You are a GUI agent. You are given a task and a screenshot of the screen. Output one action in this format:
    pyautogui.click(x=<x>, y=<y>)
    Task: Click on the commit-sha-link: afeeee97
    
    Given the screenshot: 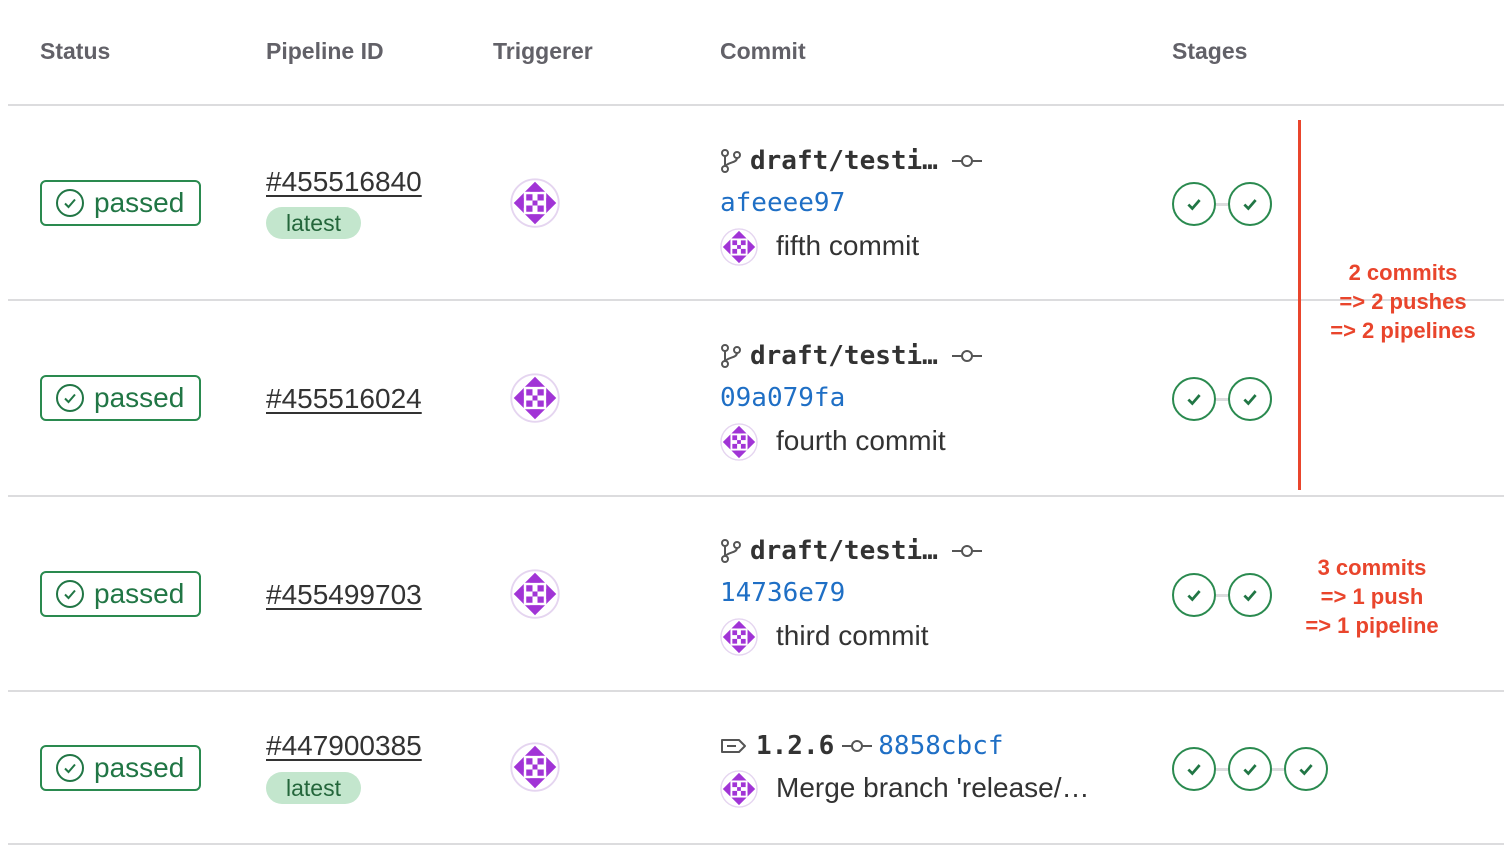 What is the action you would take?
    pyautogui.click(x=782, y=203)
    